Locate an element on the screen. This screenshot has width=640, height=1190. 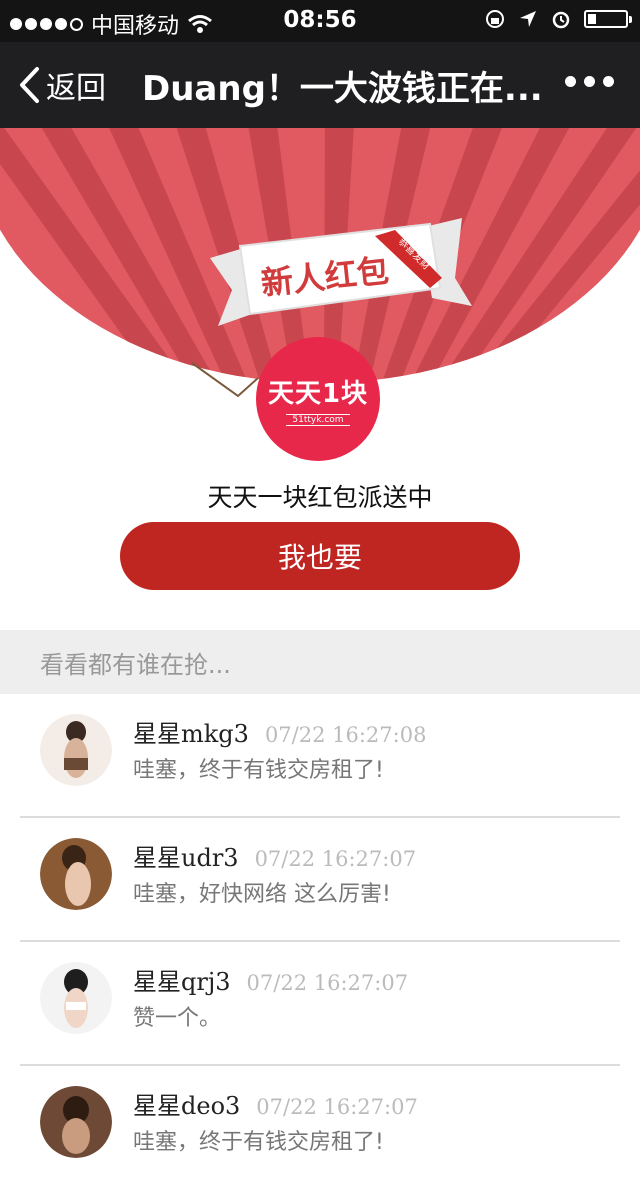
user-name-line: 星星qrj3 07/22 16:27:07 is located at coordinates (270, 979).